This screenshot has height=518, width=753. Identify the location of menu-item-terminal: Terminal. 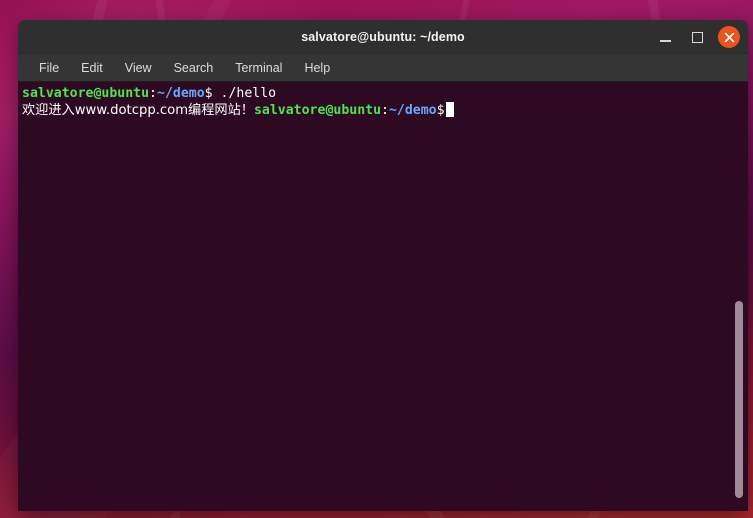
(258, 68).